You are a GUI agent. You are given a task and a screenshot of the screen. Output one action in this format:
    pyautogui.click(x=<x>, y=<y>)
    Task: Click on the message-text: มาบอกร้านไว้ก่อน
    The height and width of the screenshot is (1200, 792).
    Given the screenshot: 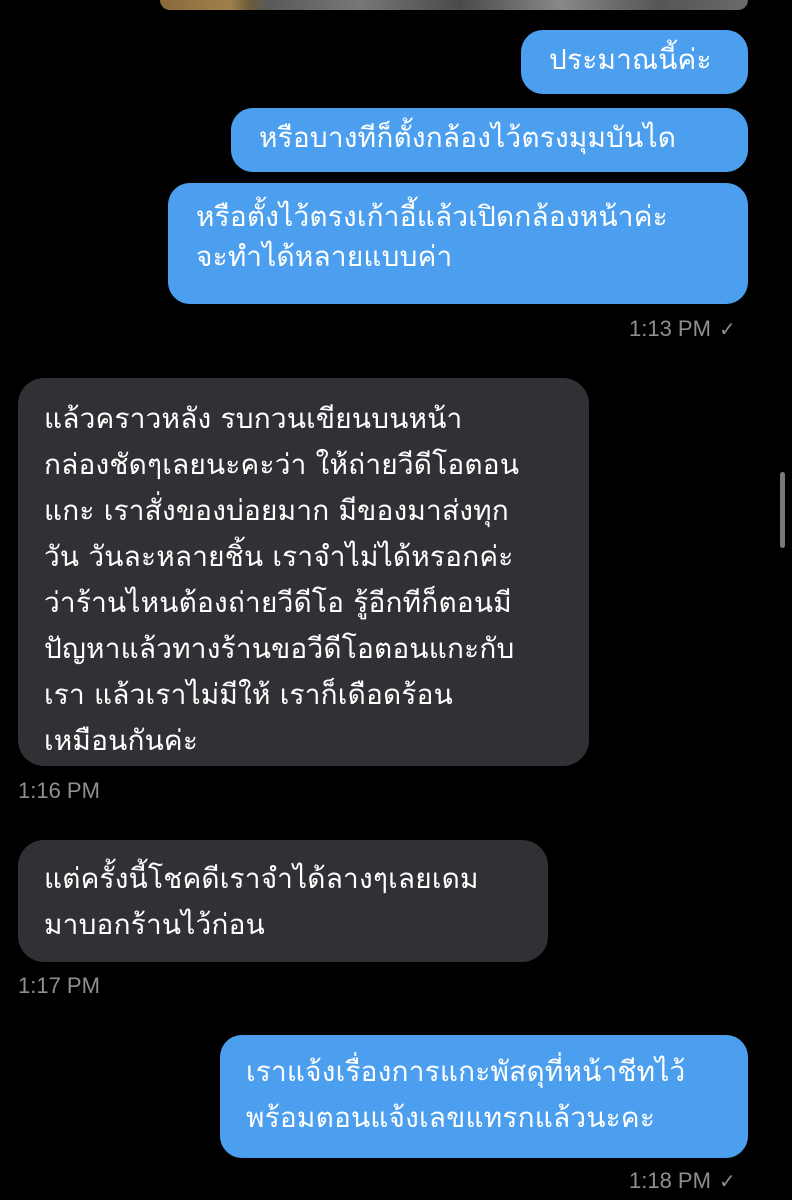 What is the action you would take?
    pyautogui.click(x=154, y=924)
    